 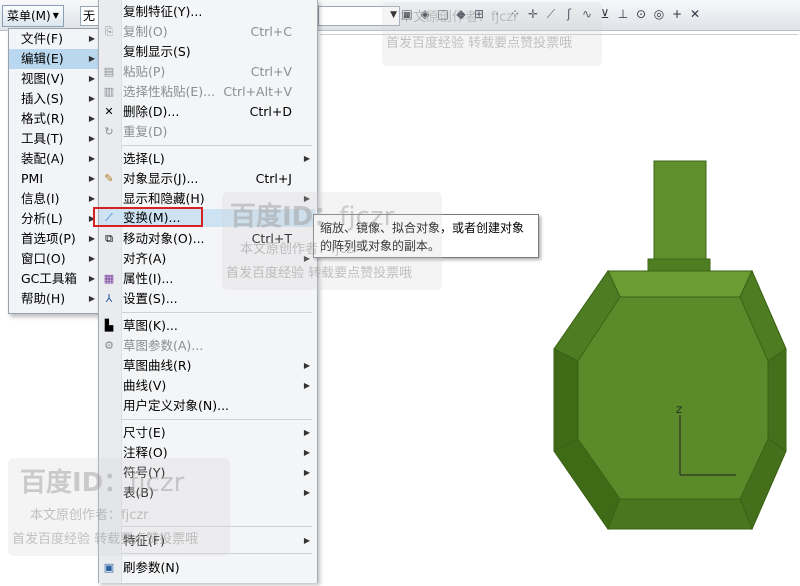 What do you see at coordinates (49, 278) in the screenshot?
I see `main-menu-label: GC工具箱` at bounding box center [49, 278].